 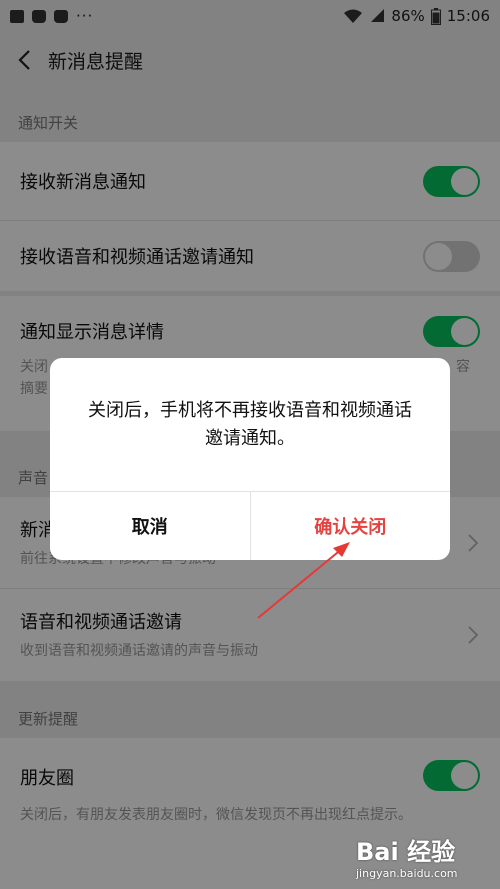 I want to click on baidu-watermark: Bai 经验 jingyan.baidu.com, so click(x=428, y=860).